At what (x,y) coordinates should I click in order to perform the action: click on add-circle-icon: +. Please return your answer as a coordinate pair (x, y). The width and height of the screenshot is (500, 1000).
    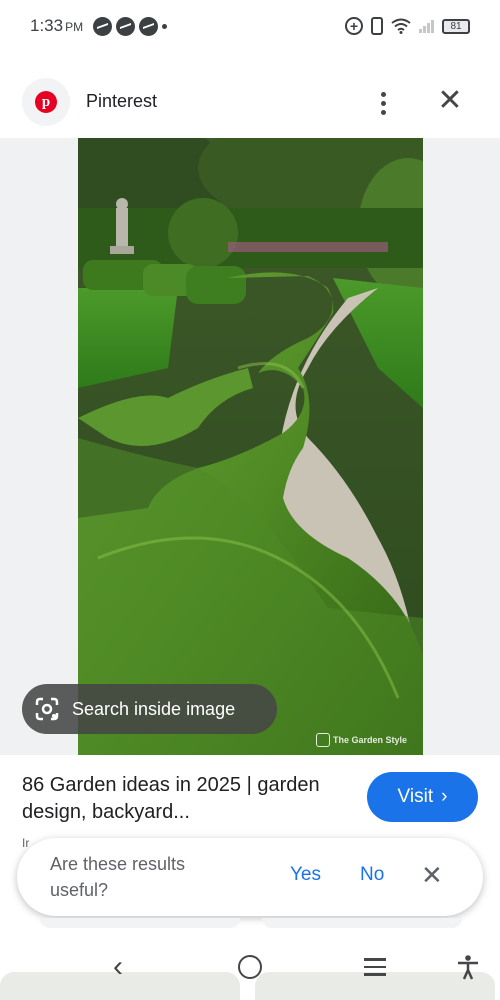
    Looking at the image, I should click on (354, 26).